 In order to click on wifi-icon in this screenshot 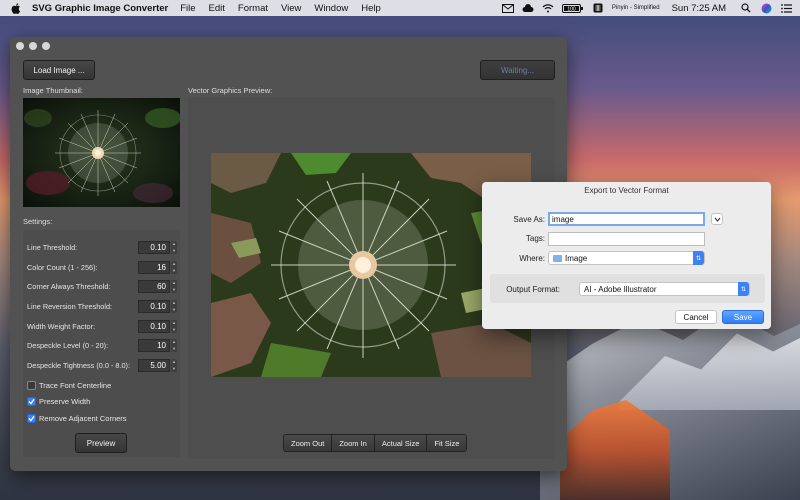, I will do `click(548, 8)`.